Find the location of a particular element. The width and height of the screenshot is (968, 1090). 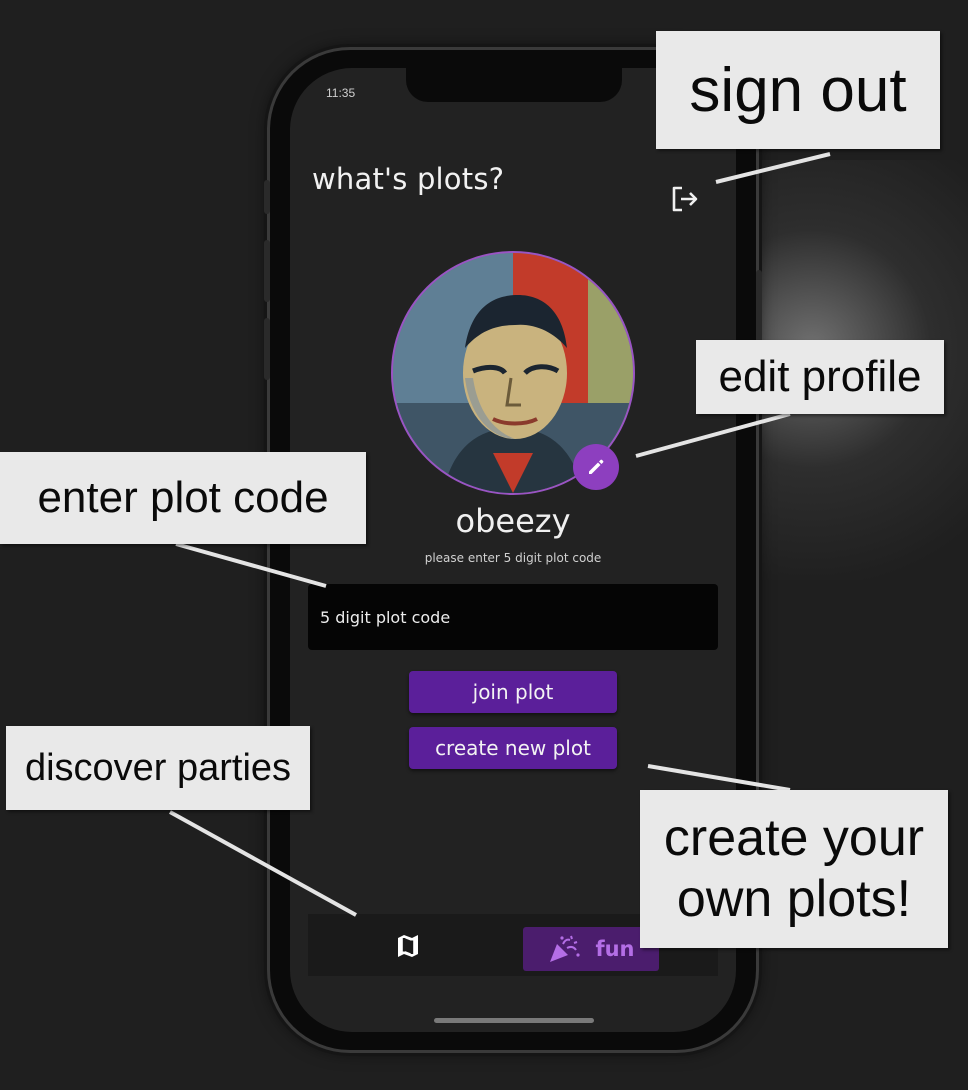

plot-code-hint: please enter 5 digit plot code is located at coordinates (513, 558).